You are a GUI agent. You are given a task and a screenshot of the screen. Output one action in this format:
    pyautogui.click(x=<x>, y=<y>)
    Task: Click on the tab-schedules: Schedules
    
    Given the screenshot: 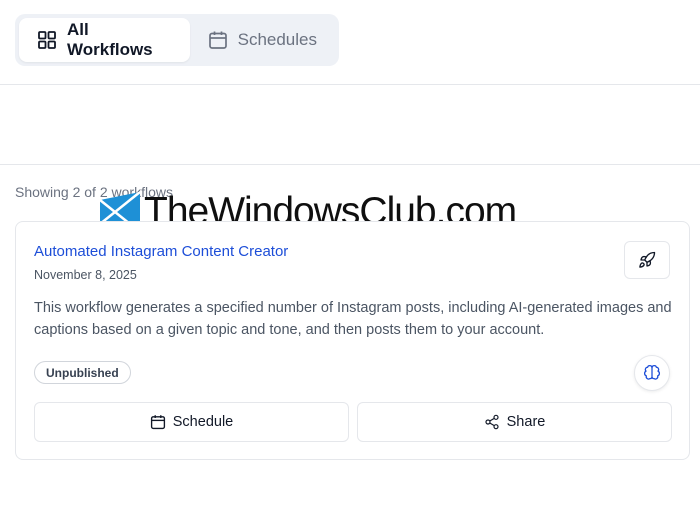 What is the action you would take?
    pyautogui.click(x=262, y=40)
    